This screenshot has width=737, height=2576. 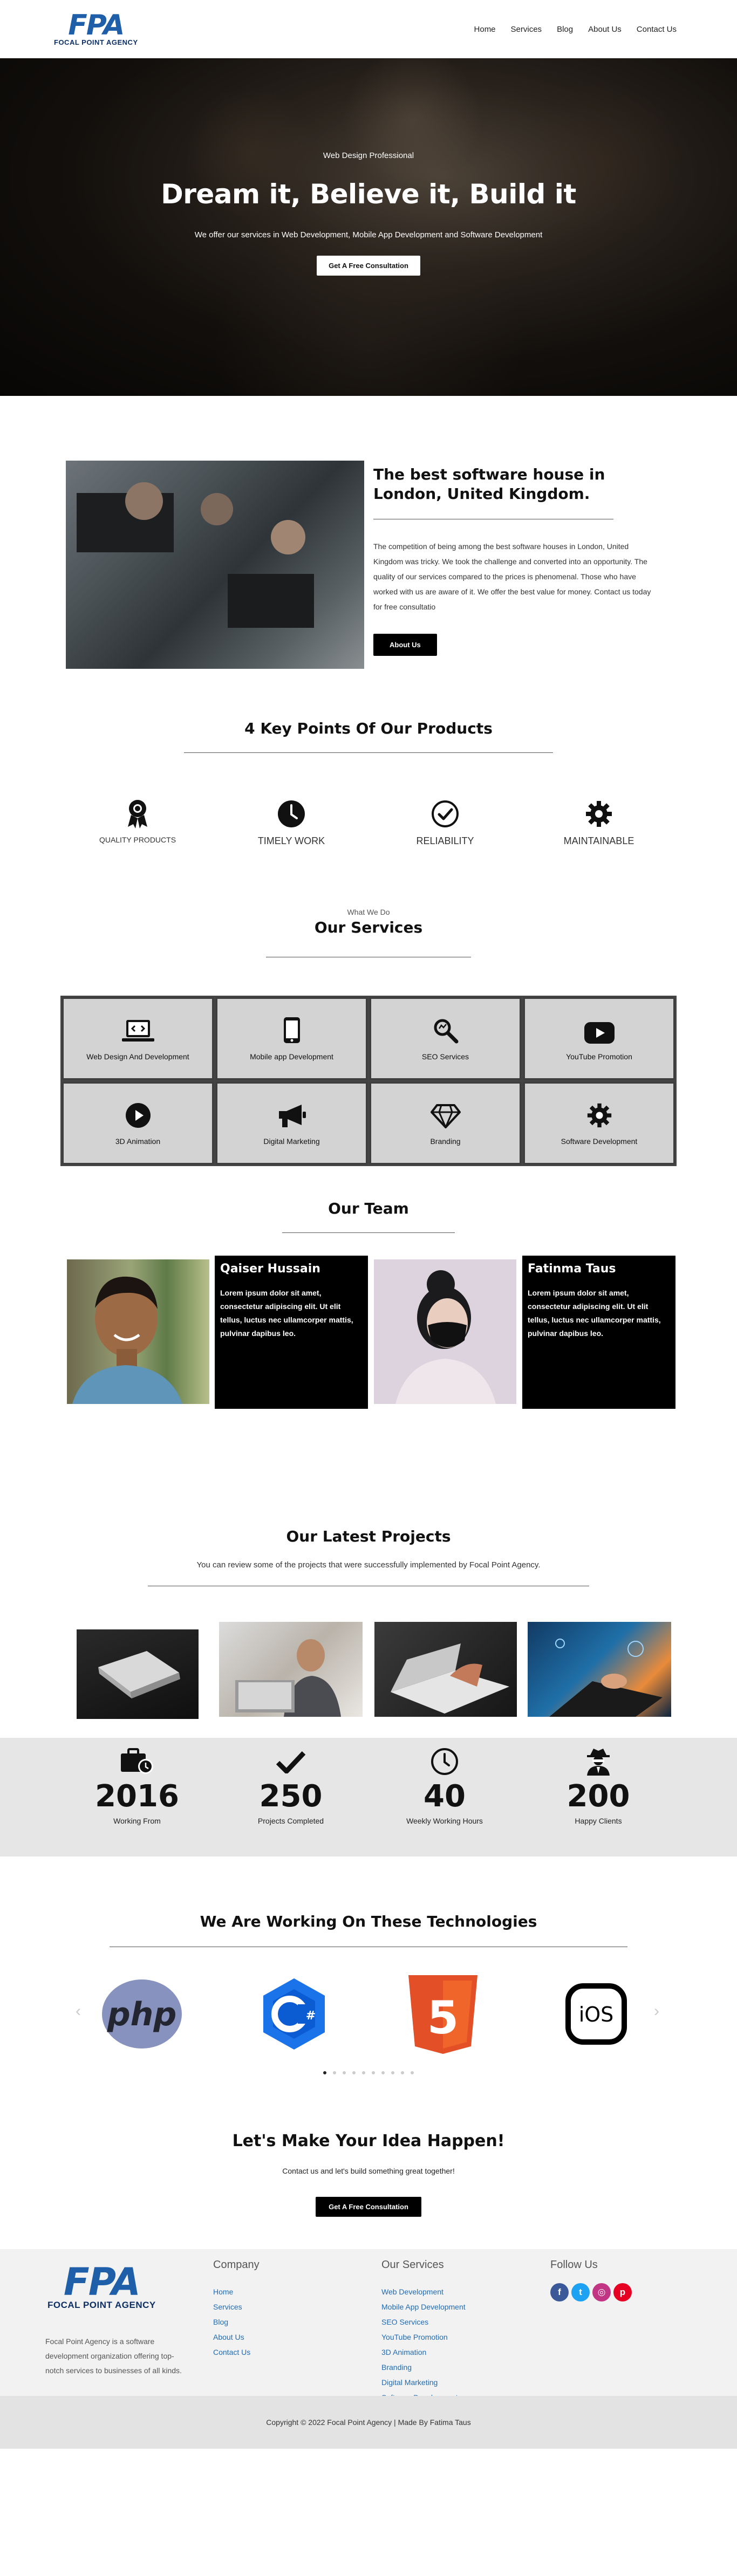 I want to click on carousel-next-button: ›, so click(x=656, y=2011).